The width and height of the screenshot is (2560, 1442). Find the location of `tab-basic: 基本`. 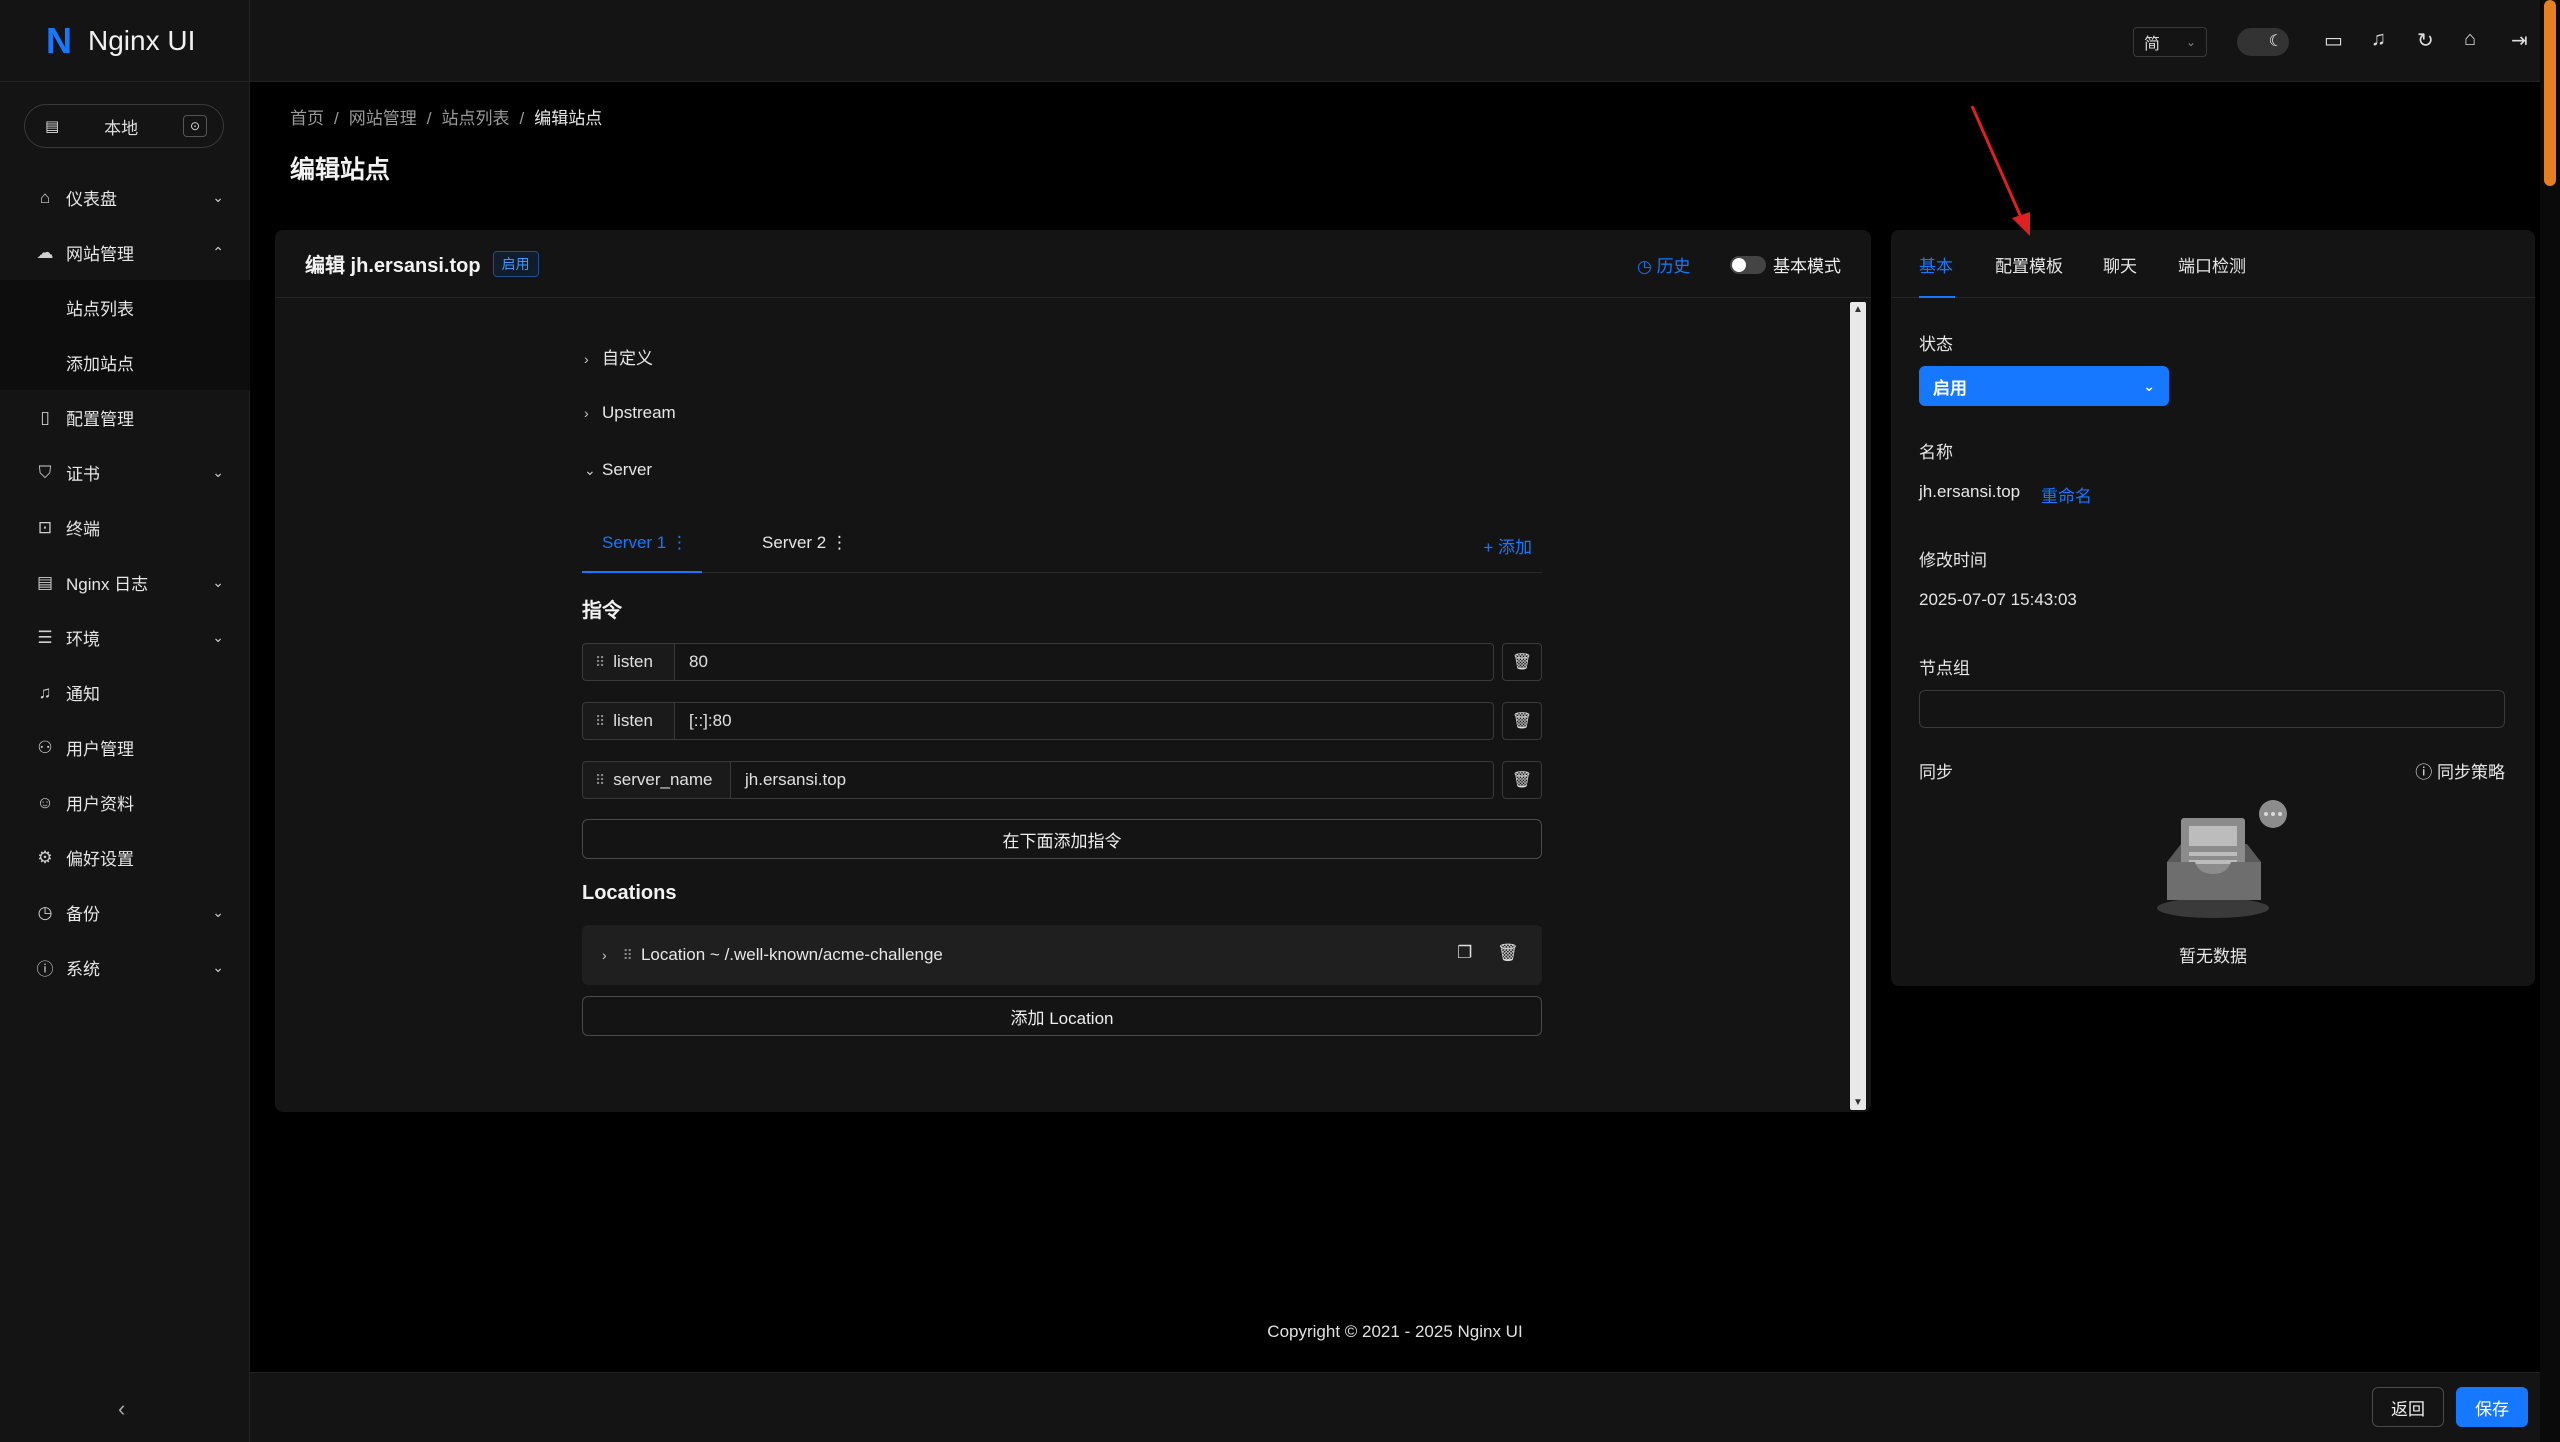

tab-basic: 基本 is located at coordinates (1936, 264).